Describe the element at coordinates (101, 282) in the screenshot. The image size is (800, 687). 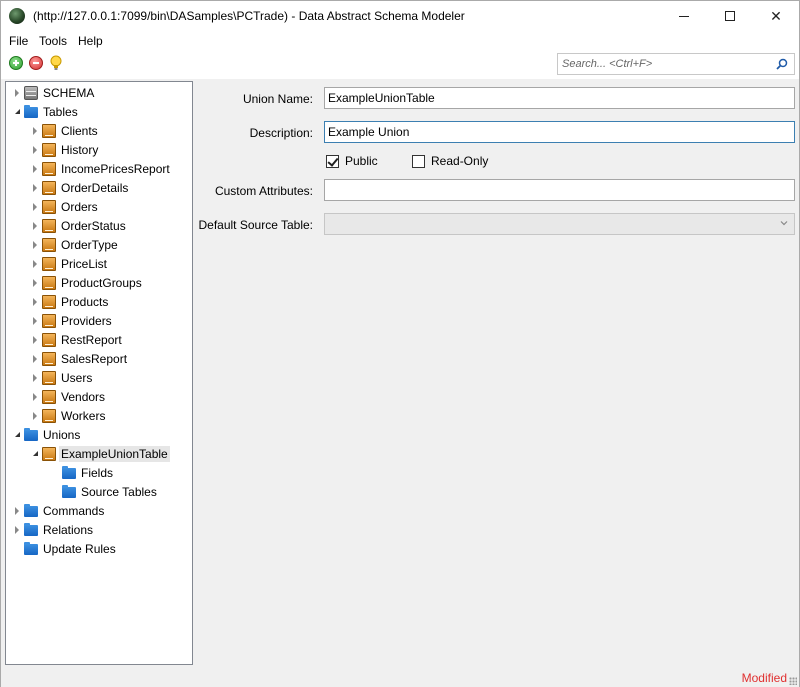
I see `tree-label: ProductGroups` at that location.